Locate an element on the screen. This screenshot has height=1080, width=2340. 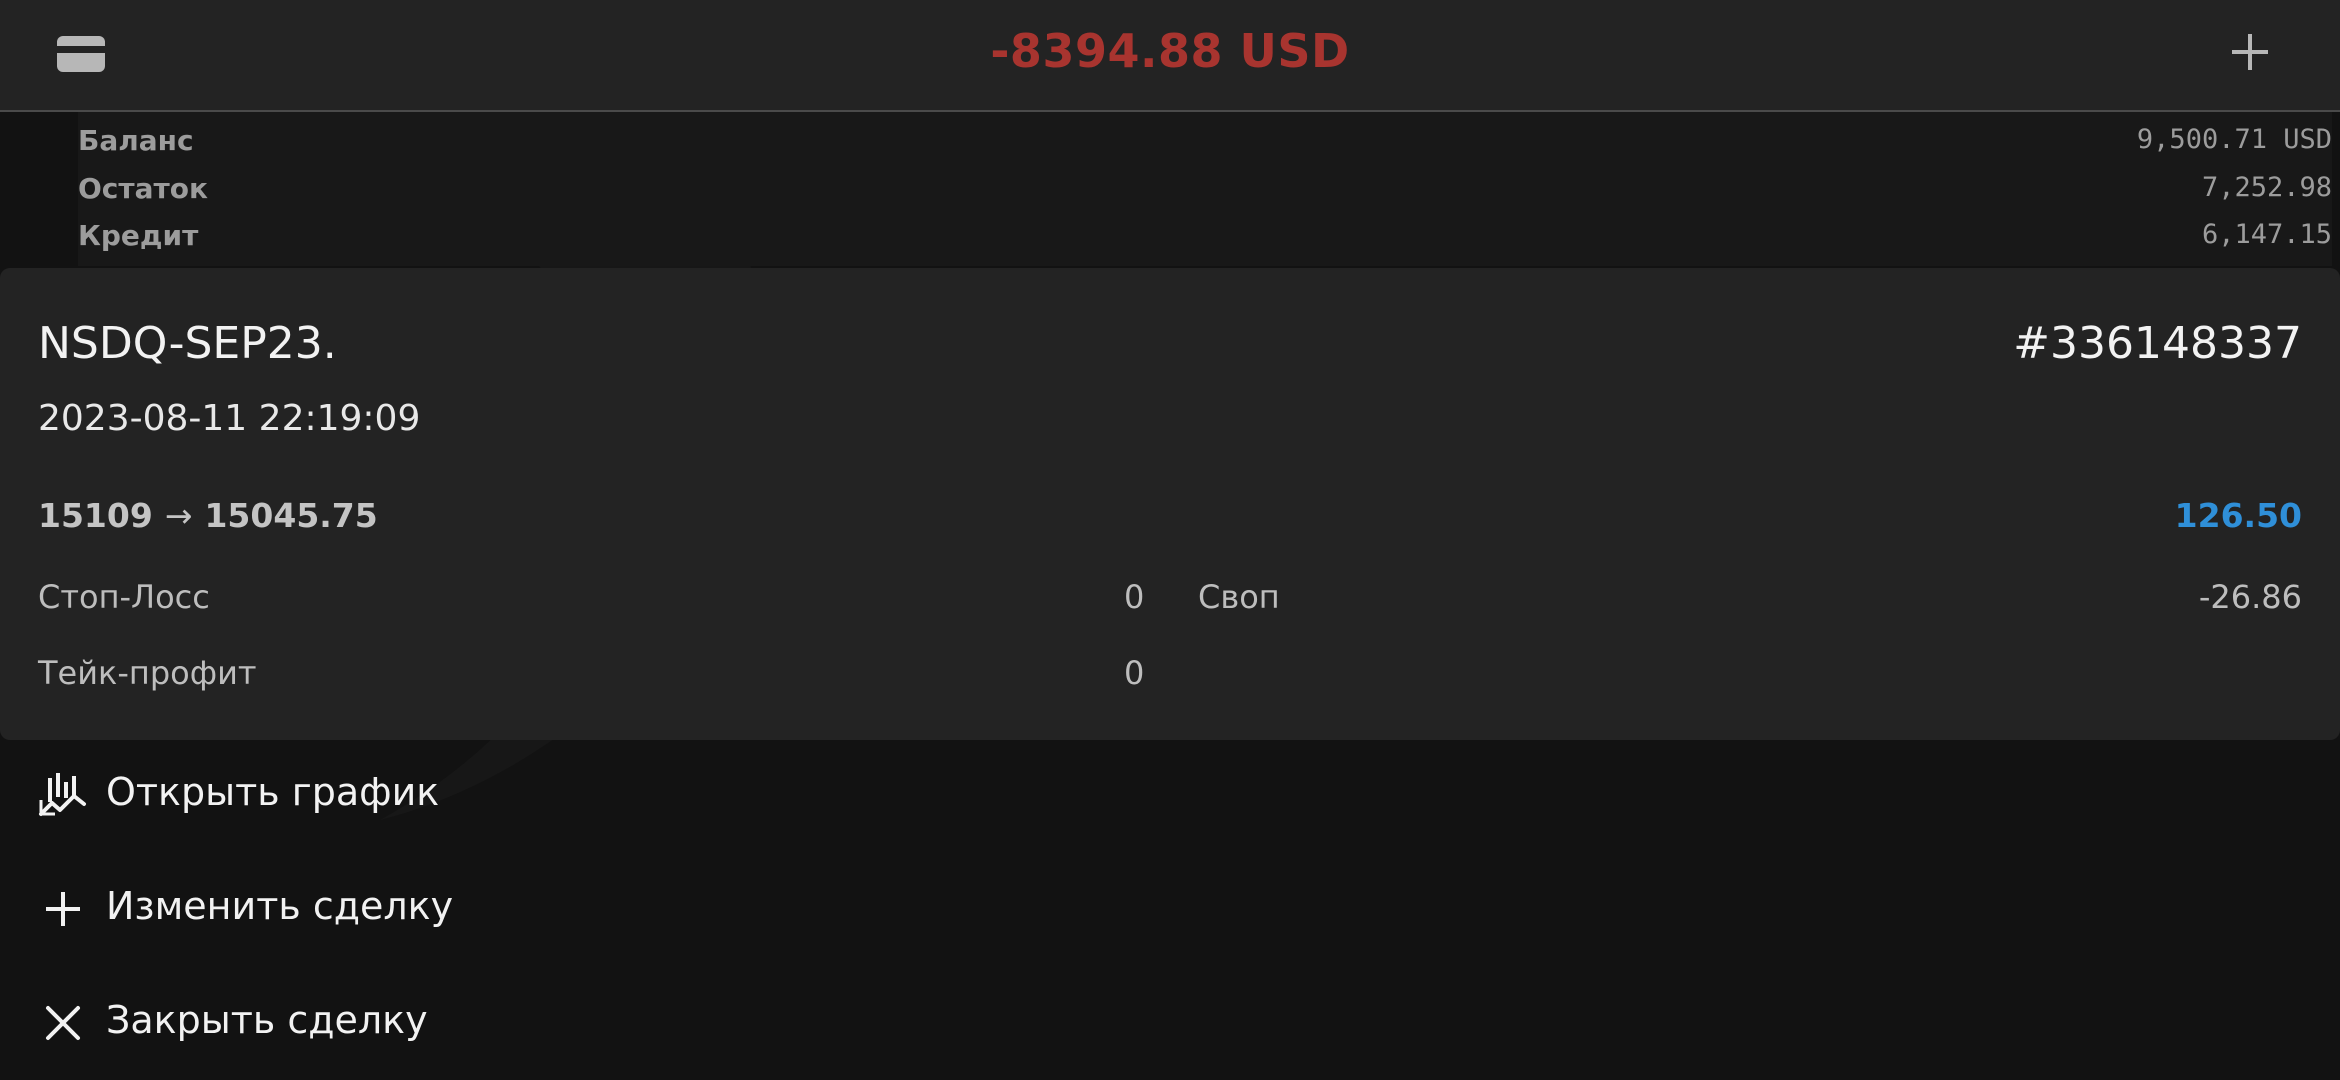
trade-open-time: 2023-08-11 22:19:09 is located at coordinates (229, 418).